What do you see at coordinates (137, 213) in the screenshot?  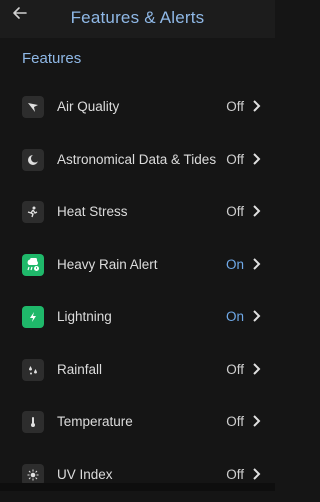 I see `list-item-heat-stress: Heat Stress Off` at bounding box center [137, 213].